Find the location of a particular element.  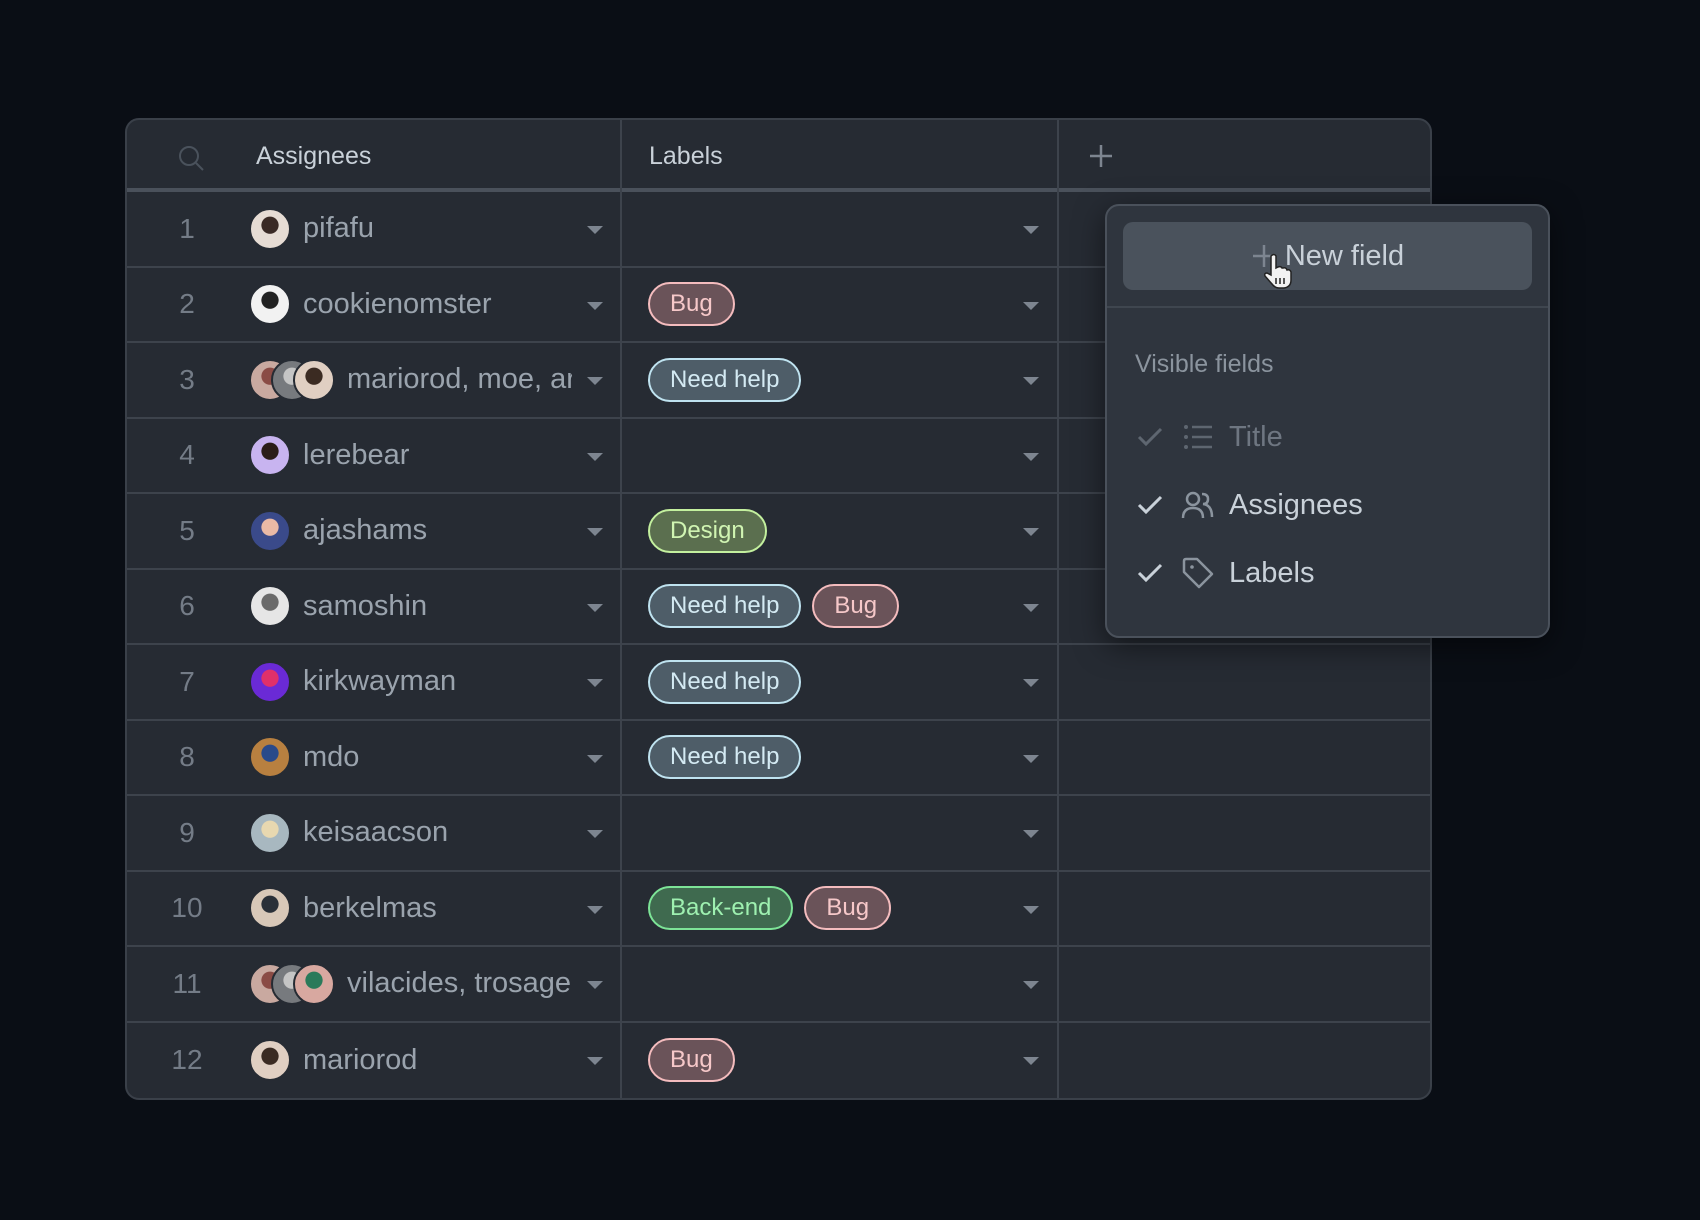

field-label: Assignees is located at coordinates (1296, 504).